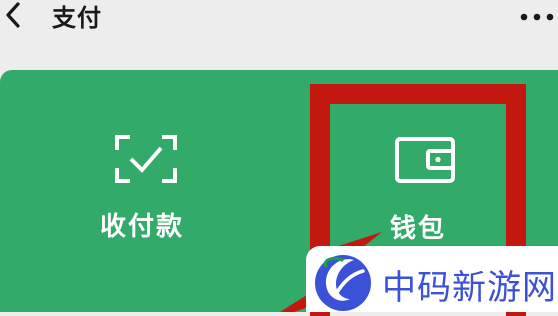 Image resolution: width=558 pixels, height=316 pixels. I want to click on watermark: 中码新游网, so click(432, 279).